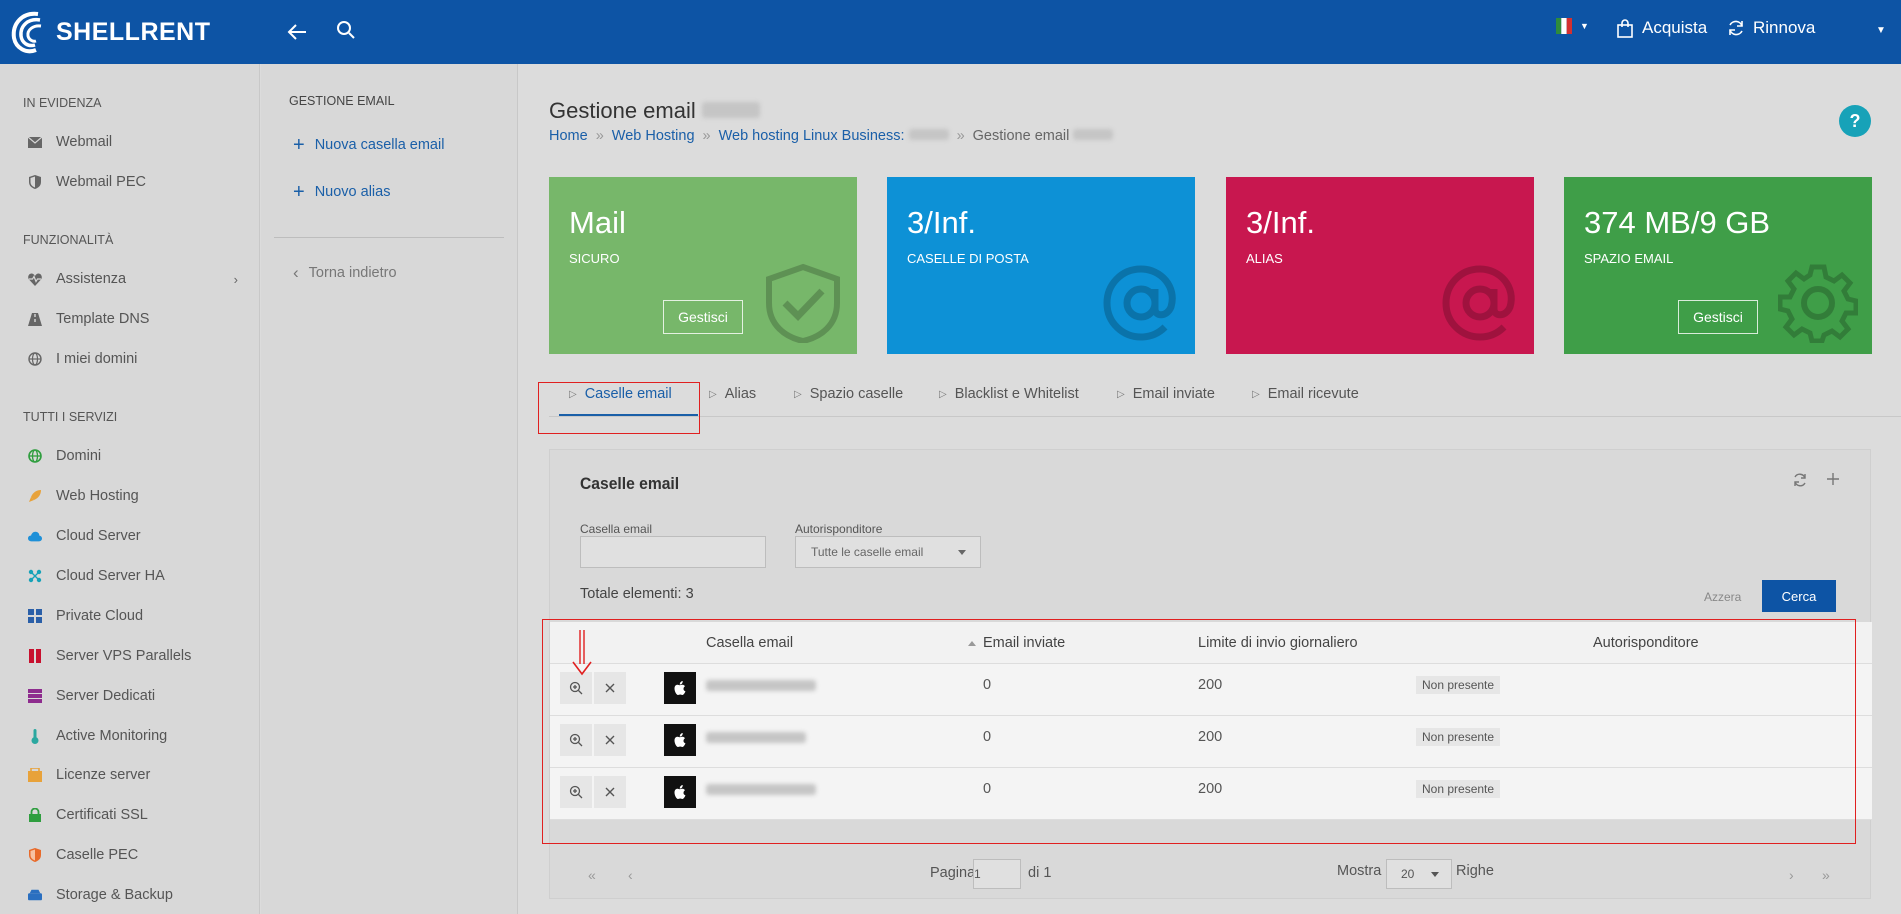  What do you see at coordinates (35, 815) in the screenshot?
I see `lock-icon` at bounding box center [35, 815].